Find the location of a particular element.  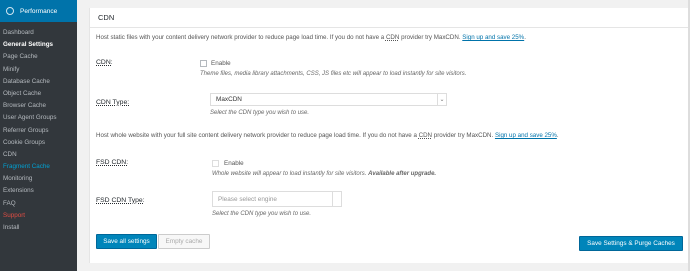

fsd-cdn-type-select: Please select engine is located at coordinates (277, 199).